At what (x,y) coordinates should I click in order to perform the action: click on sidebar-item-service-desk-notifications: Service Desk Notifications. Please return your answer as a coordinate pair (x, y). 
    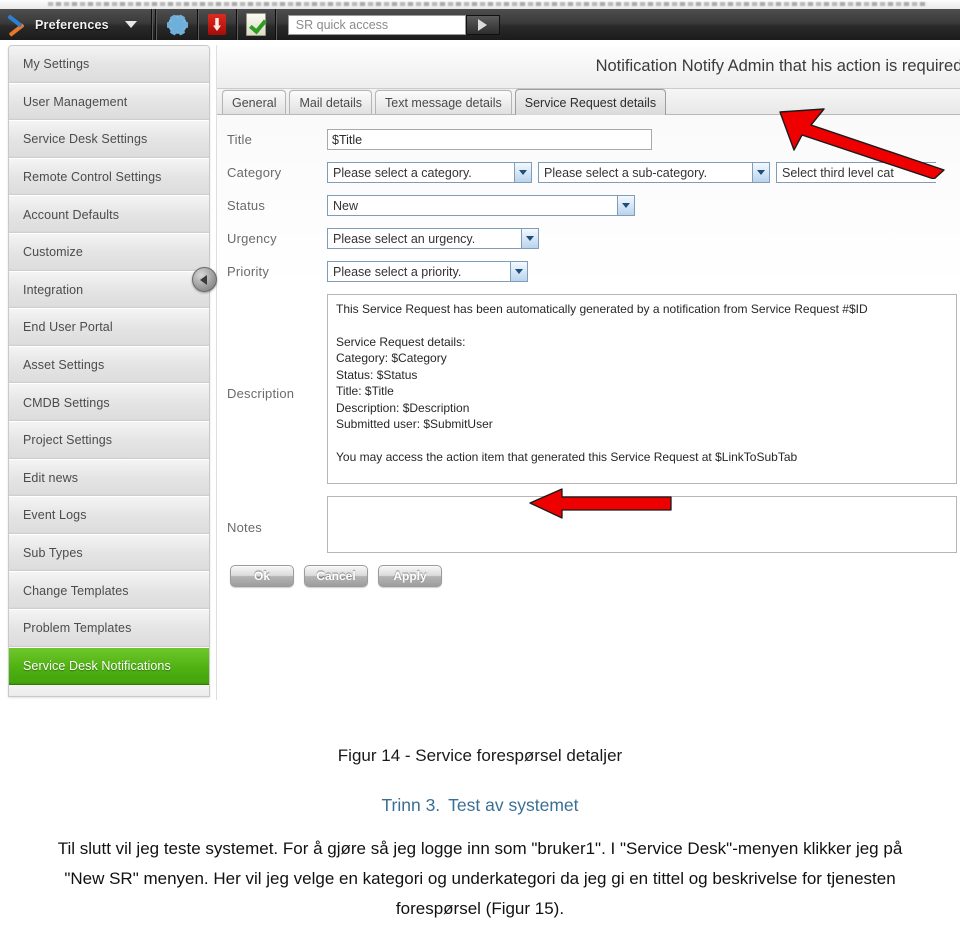
    Looking at the image, I should click on (109, 666).